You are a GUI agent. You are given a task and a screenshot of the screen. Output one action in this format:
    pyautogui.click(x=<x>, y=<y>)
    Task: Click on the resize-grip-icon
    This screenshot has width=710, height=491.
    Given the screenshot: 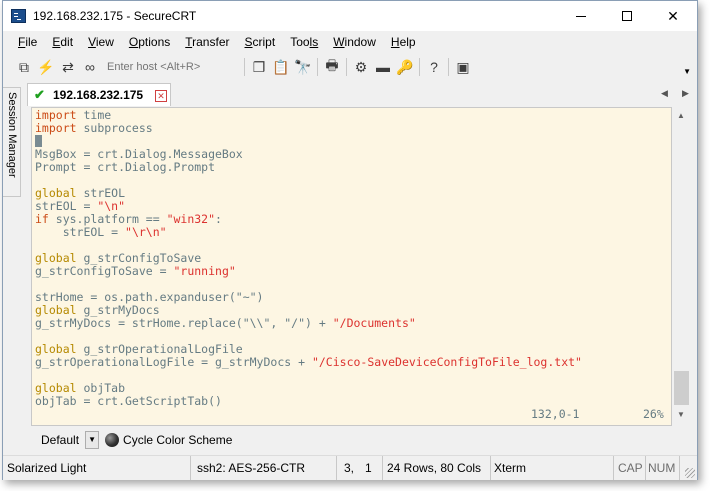 What is the action you would take?
    pyautogui.click(x=690, y=473)
    